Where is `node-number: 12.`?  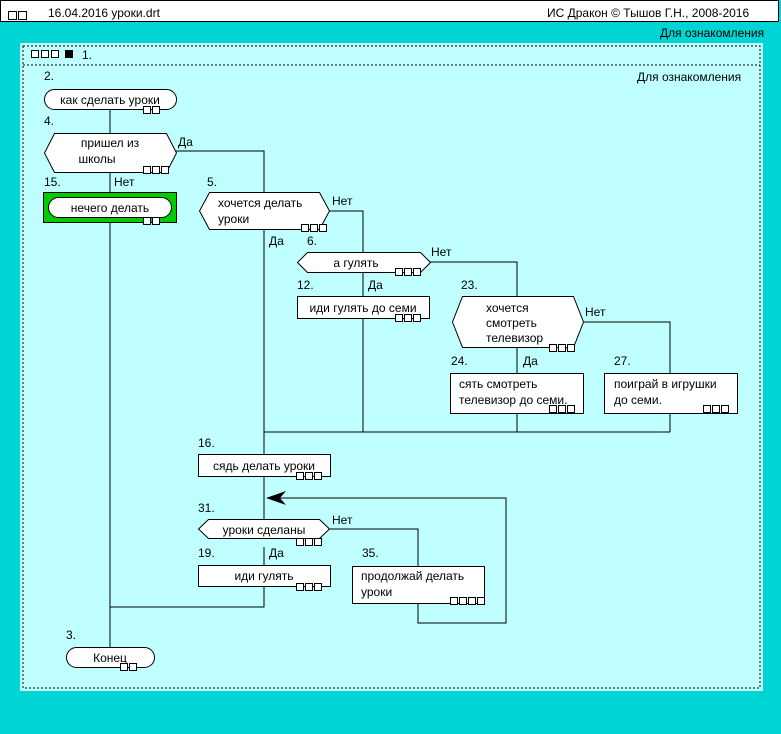
node-number: 12. is located at coordinates (305, 285).